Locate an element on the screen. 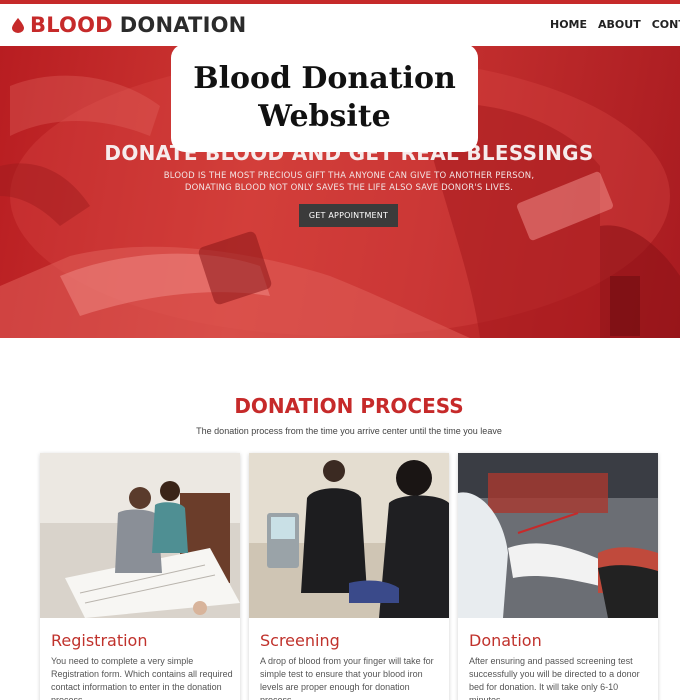  registration-photo is located at coordinates (140, 535).